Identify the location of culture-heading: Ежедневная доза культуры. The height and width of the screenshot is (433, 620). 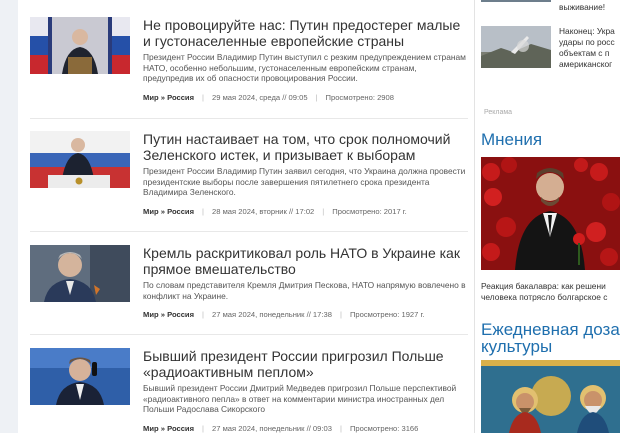
(550, 338).